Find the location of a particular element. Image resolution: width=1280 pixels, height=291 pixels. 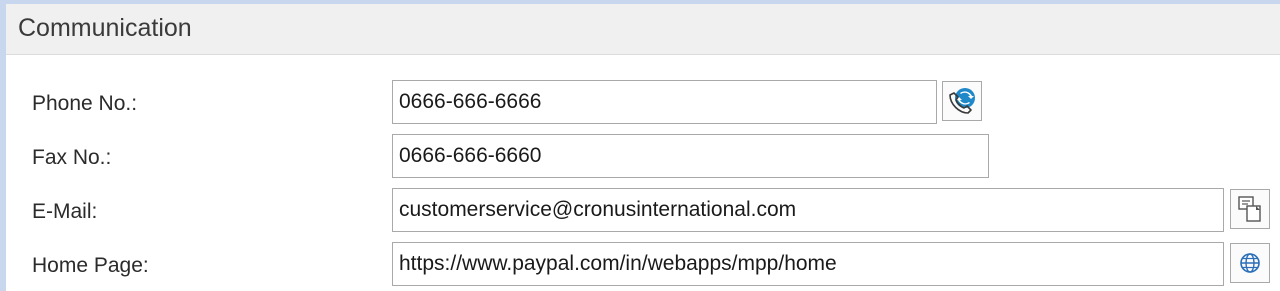

homepage-input is located at coordinates (808, 264).